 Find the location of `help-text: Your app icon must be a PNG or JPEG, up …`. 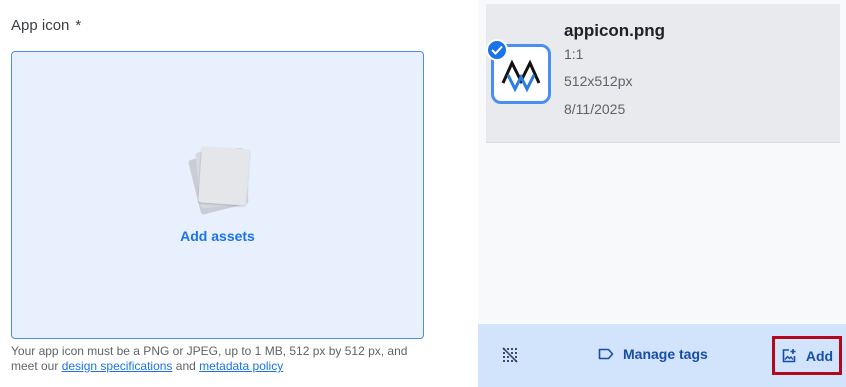

help-text: Your app icon must be a PNG or JPEG, up … is located at coordinates (221, 359).